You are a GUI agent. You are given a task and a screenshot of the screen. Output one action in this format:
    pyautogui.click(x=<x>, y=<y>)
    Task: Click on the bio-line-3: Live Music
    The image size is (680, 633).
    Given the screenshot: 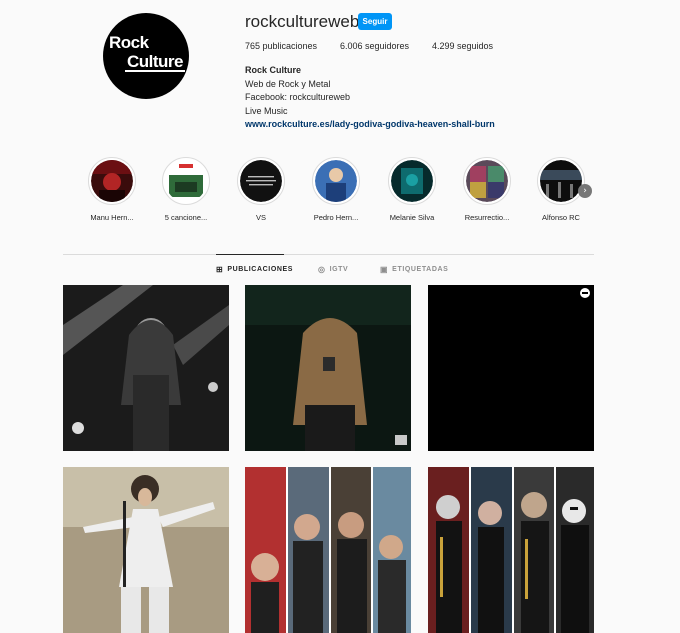 What is the action you would take?
    pyautogui.click(x=266, y=111)
    